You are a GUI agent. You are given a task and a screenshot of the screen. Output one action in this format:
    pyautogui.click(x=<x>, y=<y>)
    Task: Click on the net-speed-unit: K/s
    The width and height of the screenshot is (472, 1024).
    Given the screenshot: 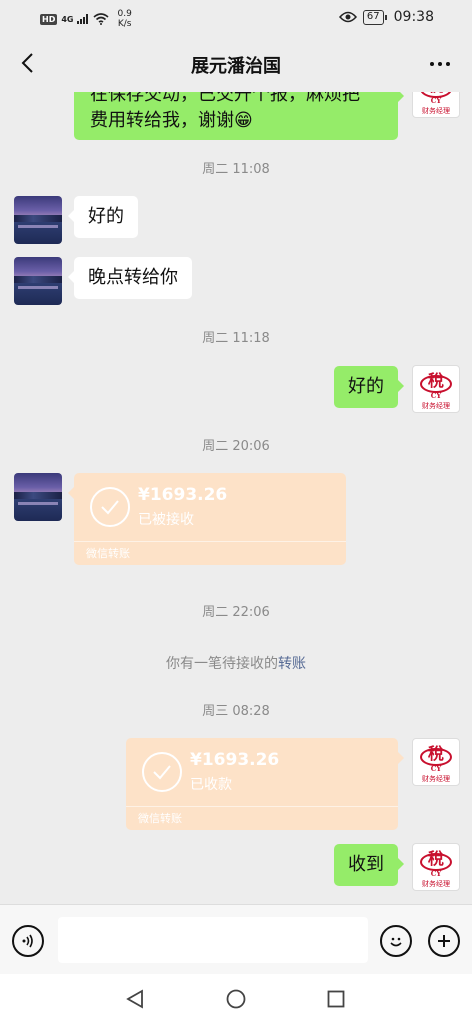 What is the action you would take?
    pyautogui.click(x=124, y=24)
    